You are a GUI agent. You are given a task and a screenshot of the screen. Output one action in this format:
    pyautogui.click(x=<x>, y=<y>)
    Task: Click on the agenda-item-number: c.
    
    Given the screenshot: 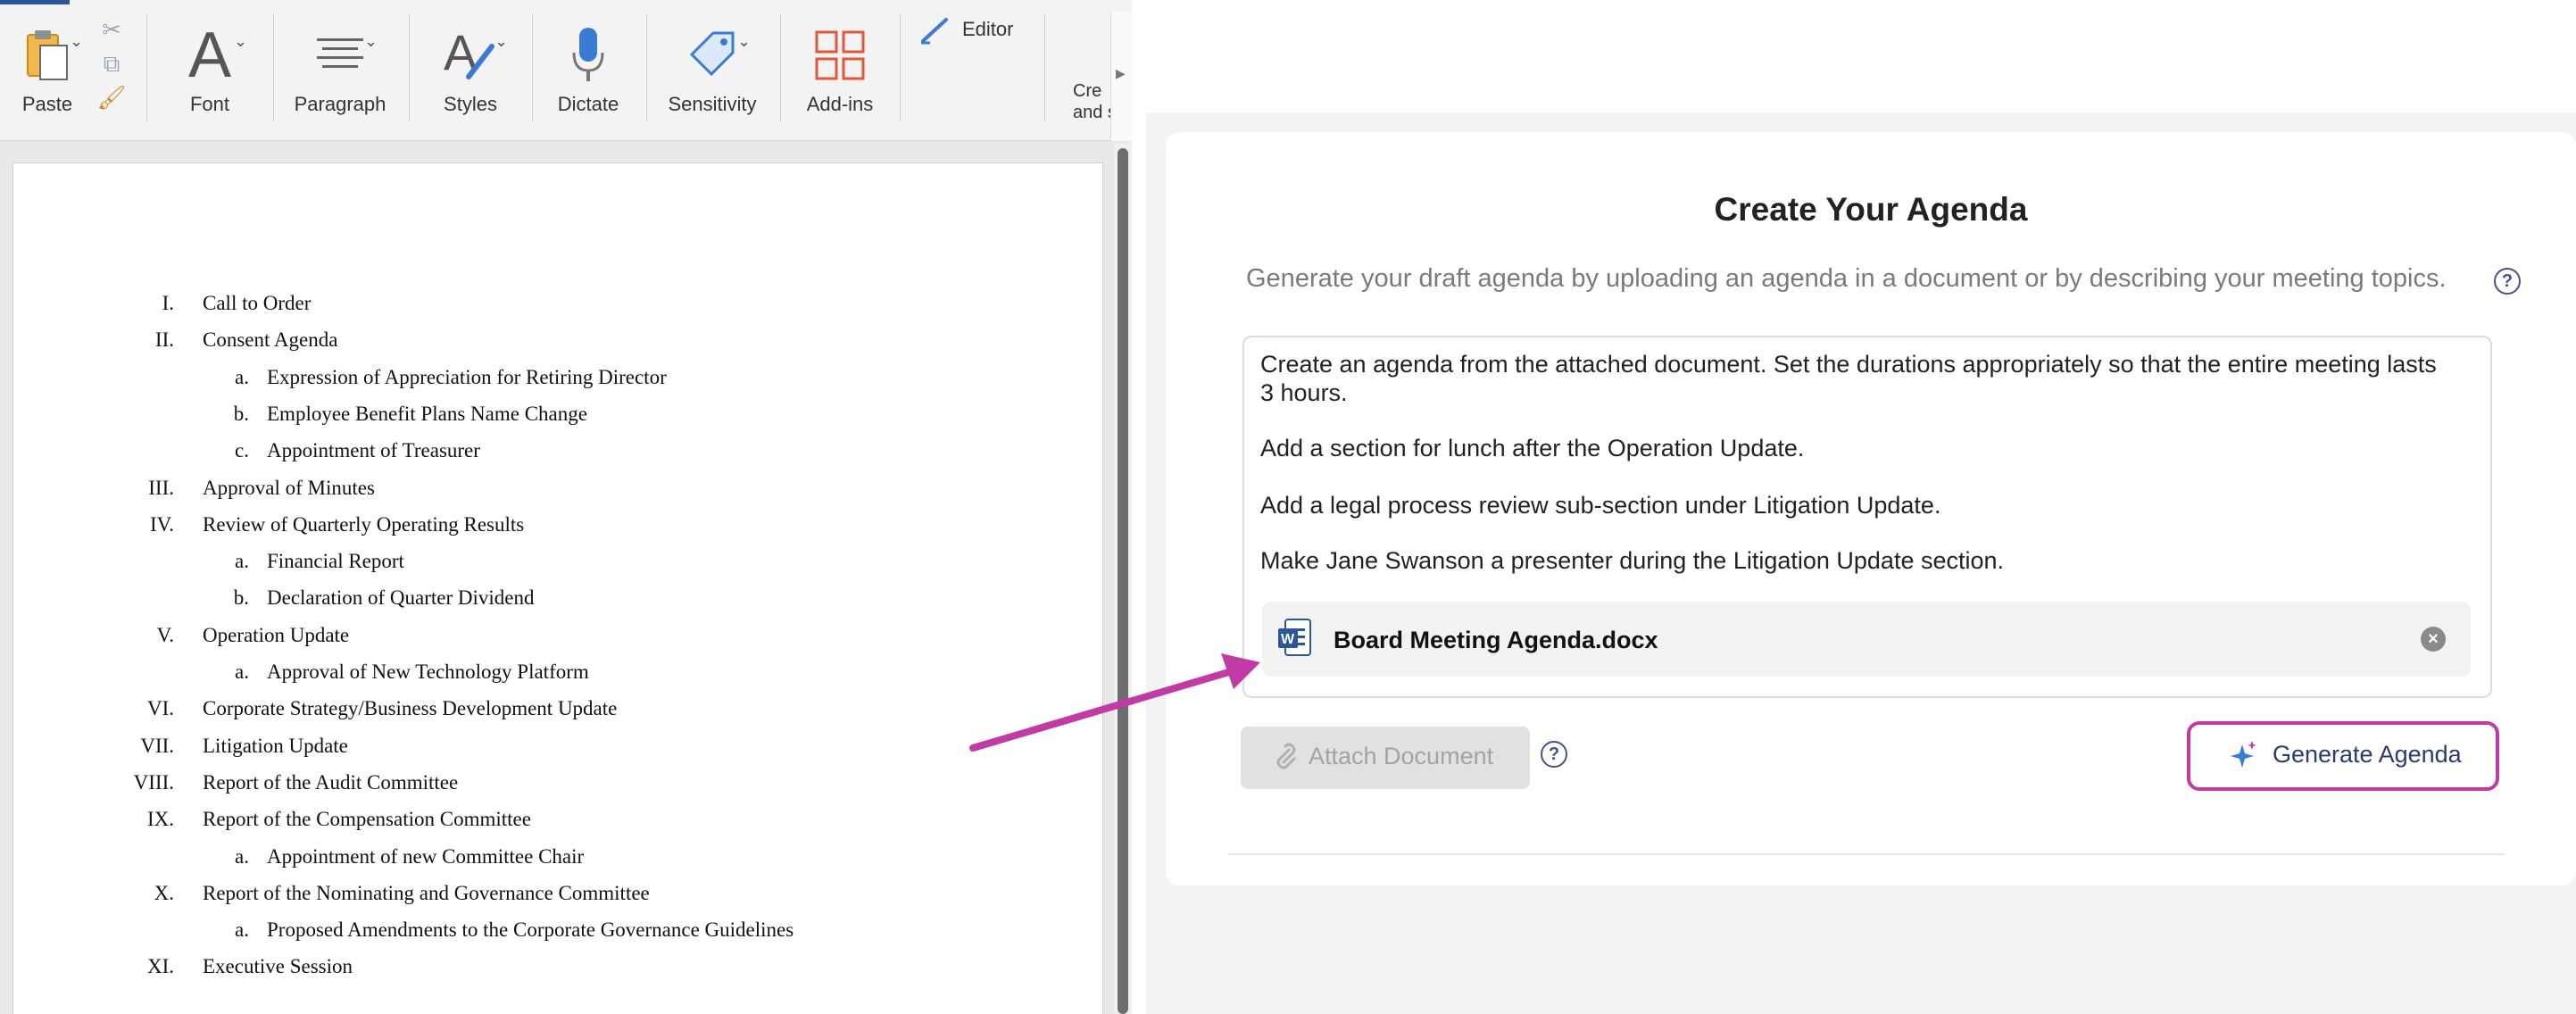 What is the action you would take?
    pyautogui.click(x=242, y=450)
    